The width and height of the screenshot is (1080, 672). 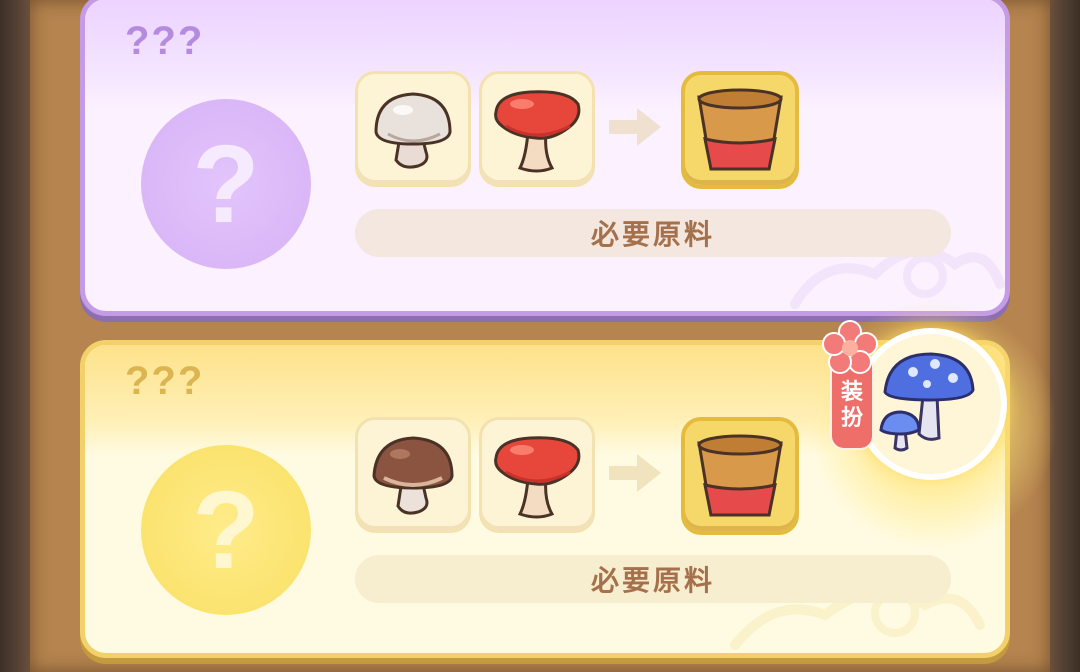 What do you see at coordinates (927, 402) in the screenshot?
I see `blue-spotted-mushroom-icon` at bounding box center [927, 402].